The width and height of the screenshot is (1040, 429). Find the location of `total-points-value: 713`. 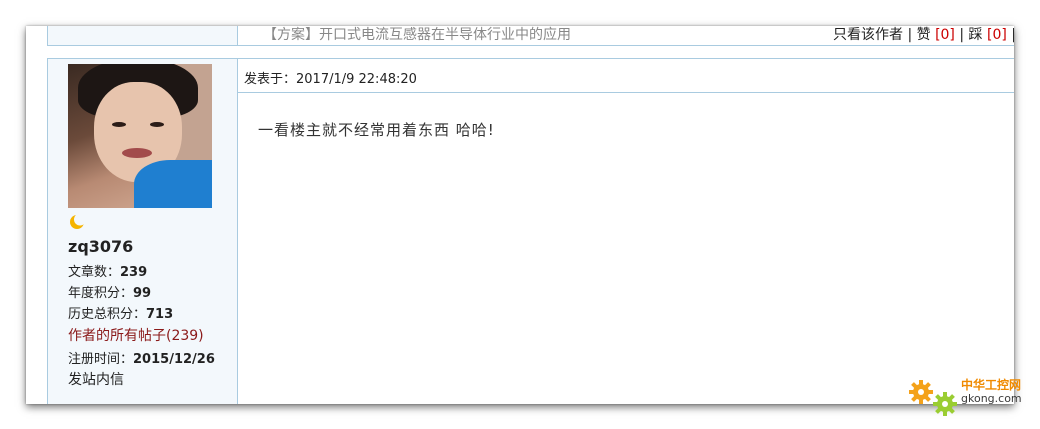

total-points-value: 713 is located at coordinates (160, 314).